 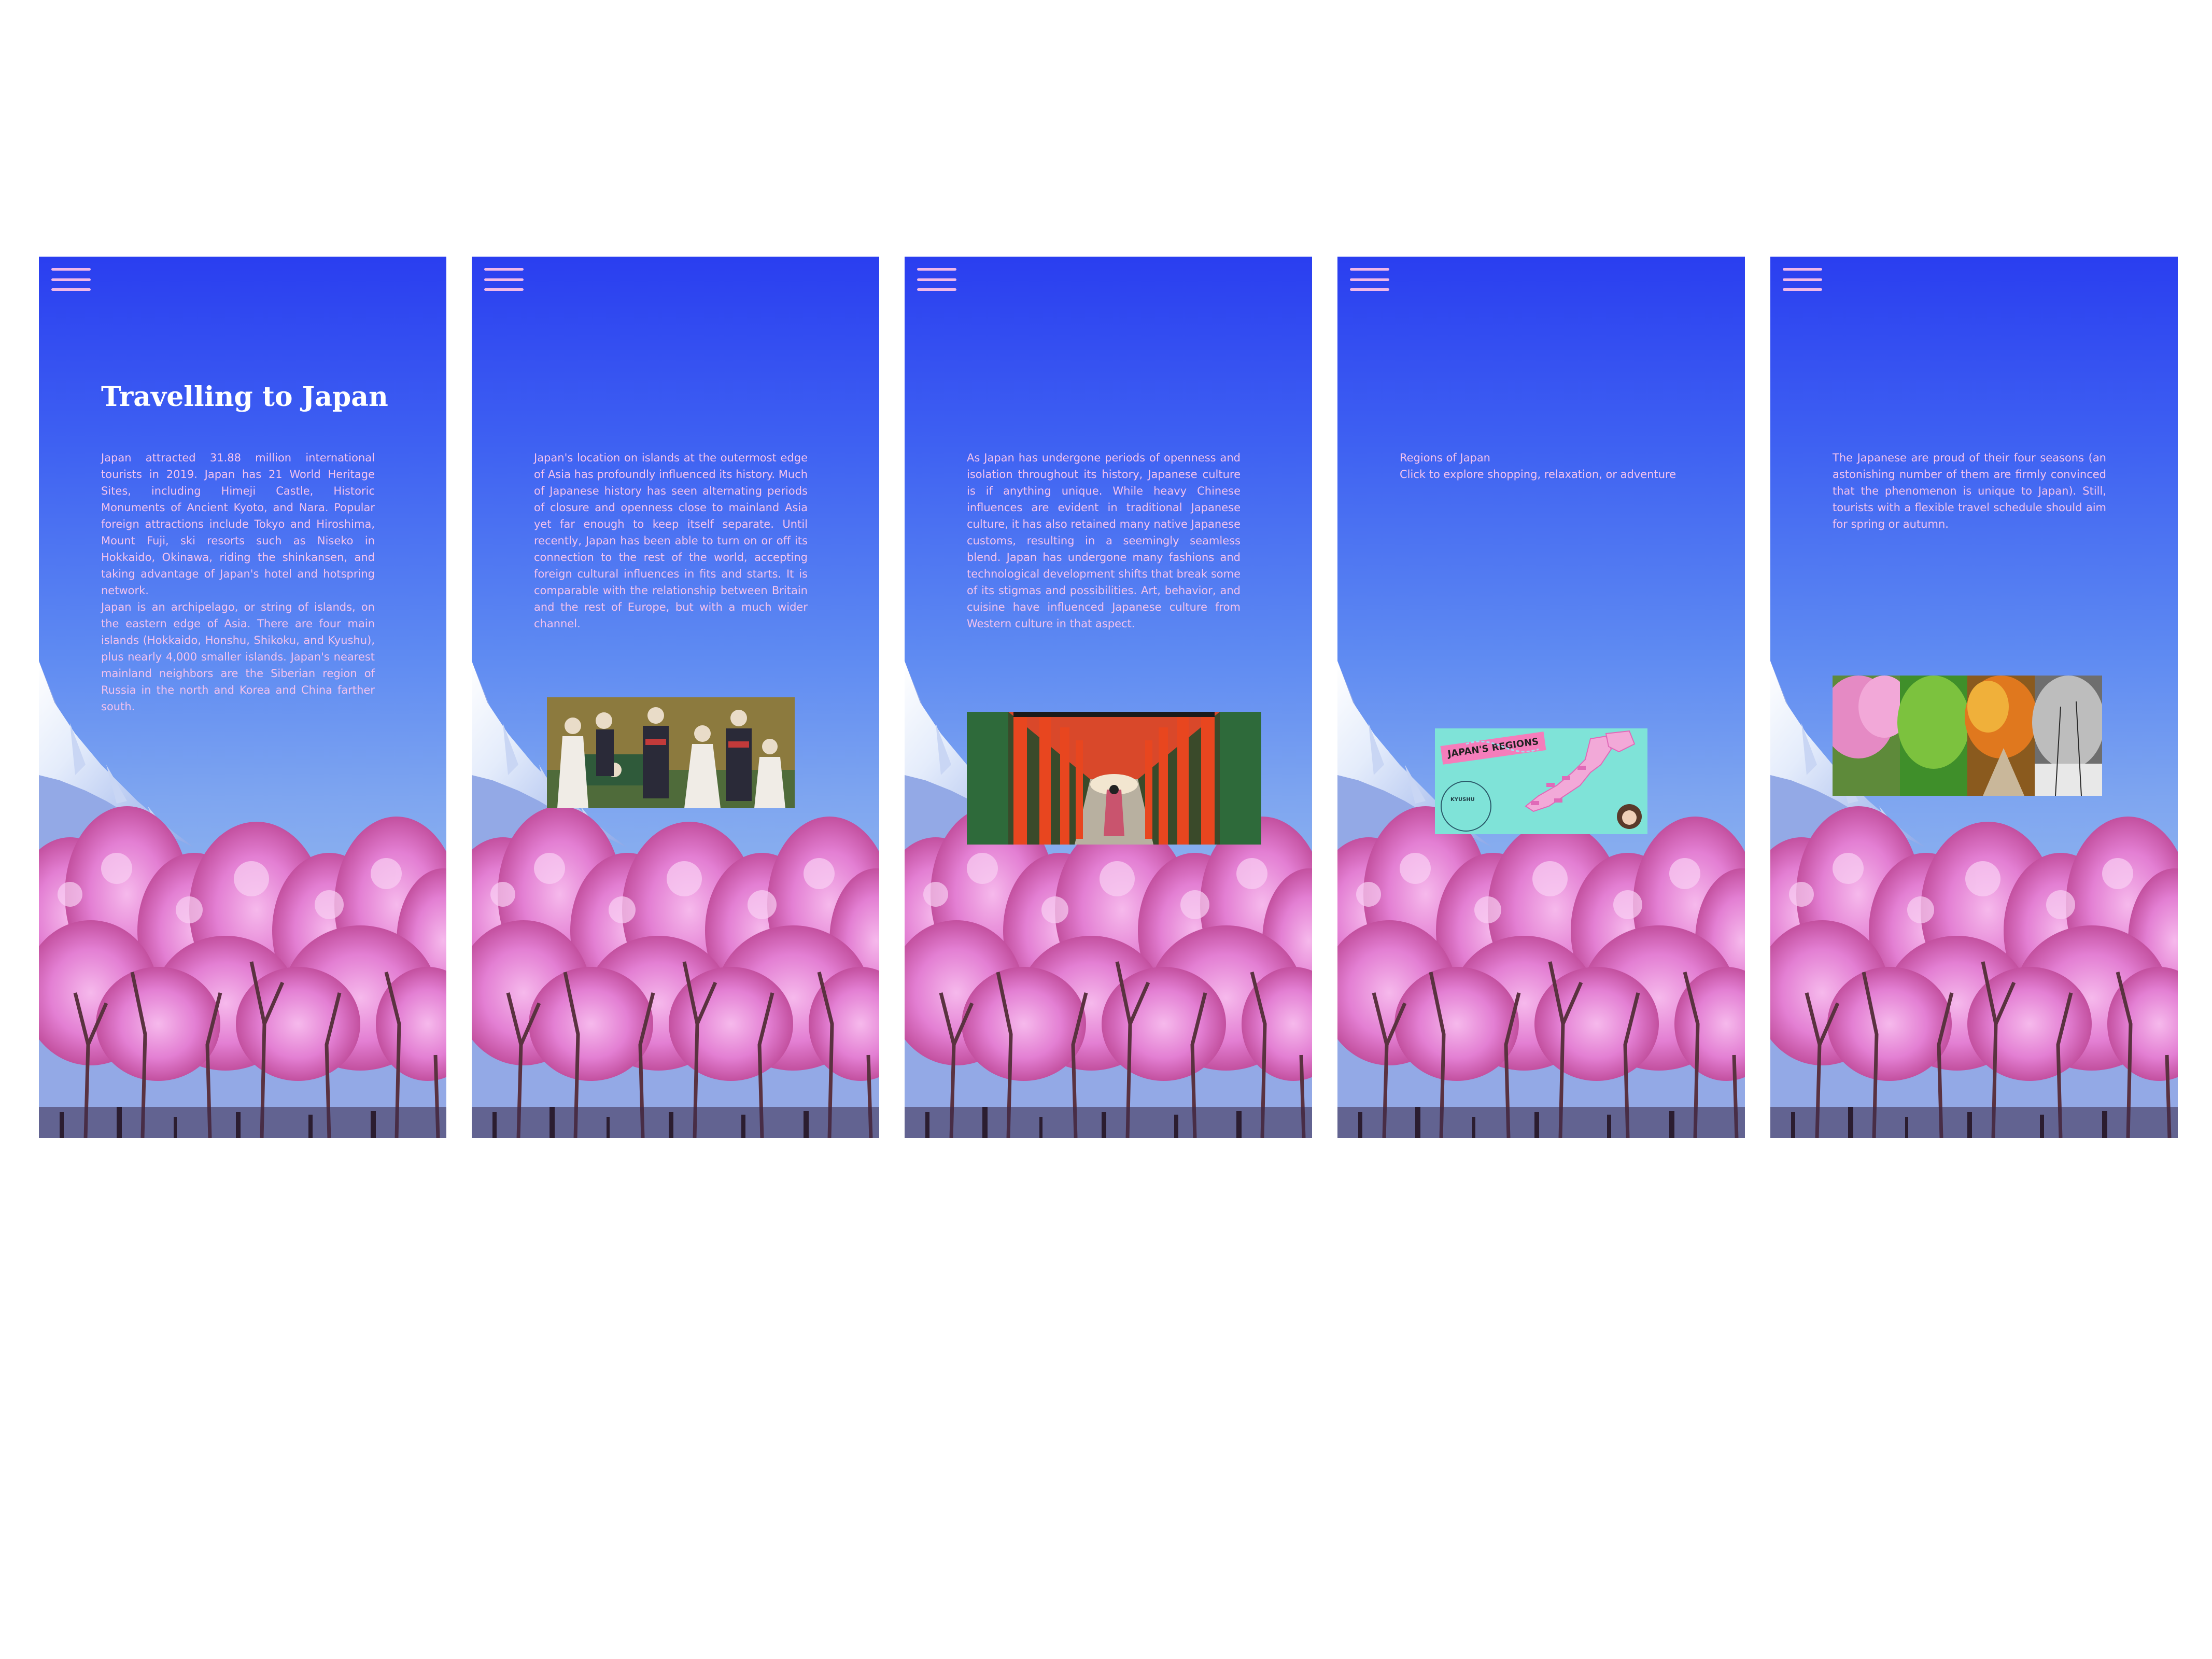 What do you see at coordinates (244, 397) in the screenshot?
I see `page-title: Travelling to Japan` at bounding box center [244, 397].